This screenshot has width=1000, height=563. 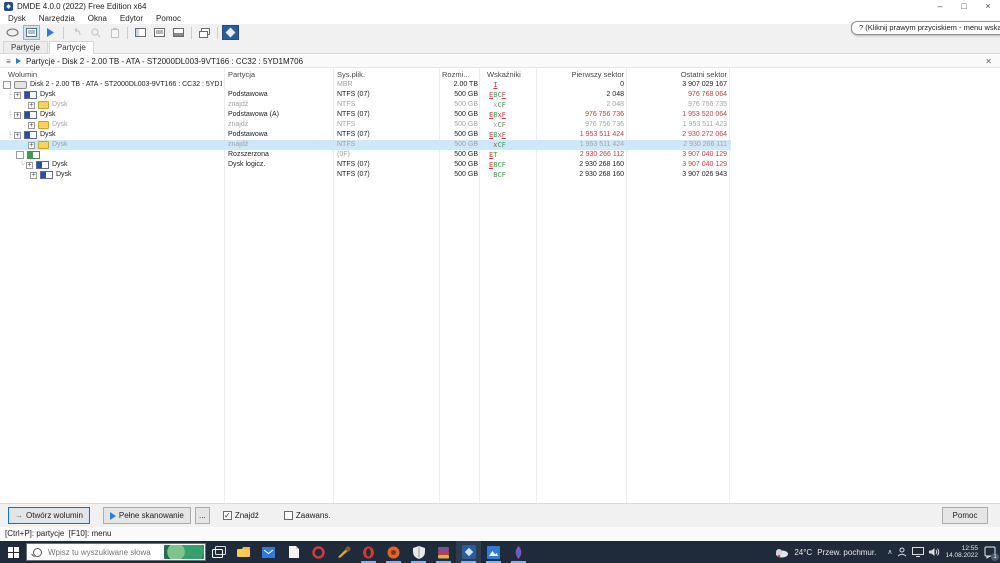 What do you see at coordinates (246, 515) in the screenshot?
I see `find-checkbox-label: Znajdź` at bounding box center [246, 515].